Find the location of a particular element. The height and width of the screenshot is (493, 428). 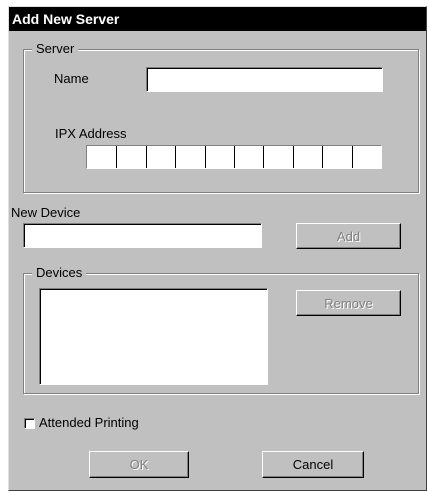

cancel-button: Cancel is located at coordinates (313, 464).